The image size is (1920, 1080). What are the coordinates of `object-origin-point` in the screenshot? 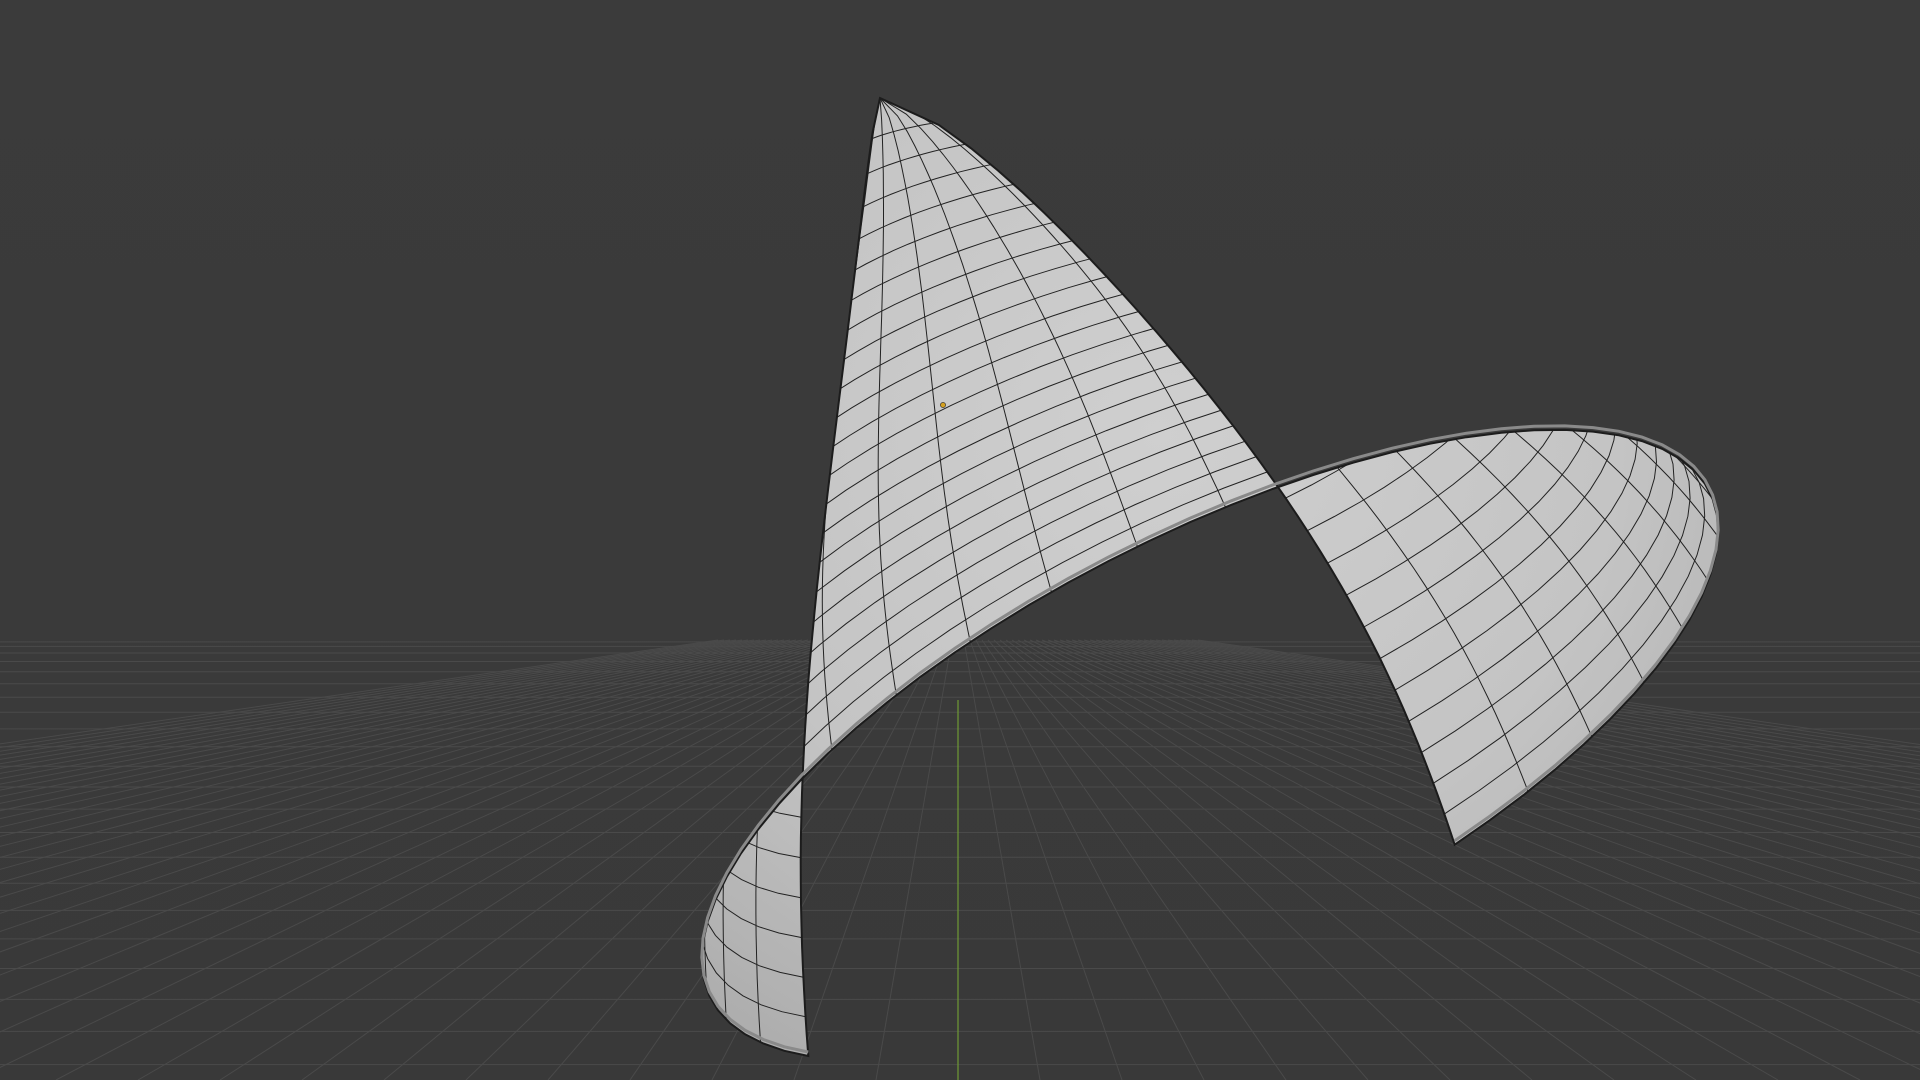 It's located at (943, 405).